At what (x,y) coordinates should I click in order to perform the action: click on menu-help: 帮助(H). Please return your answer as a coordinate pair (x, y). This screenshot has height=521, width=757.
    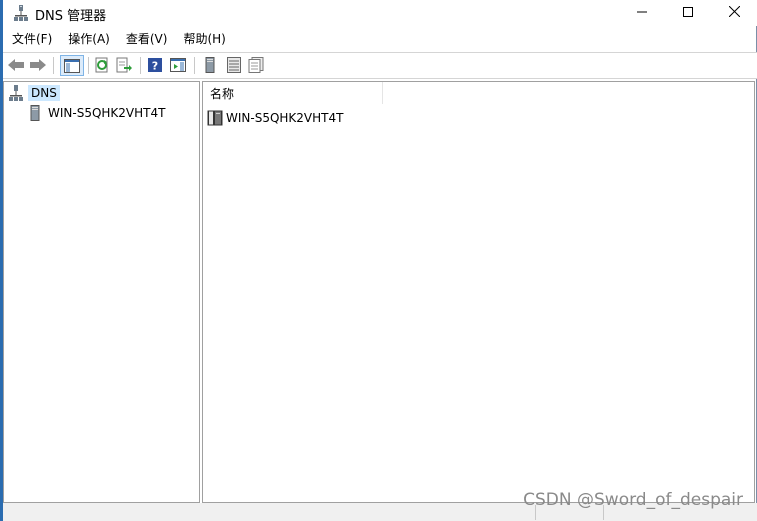
    Looking at the image, I should click on (204, 39).